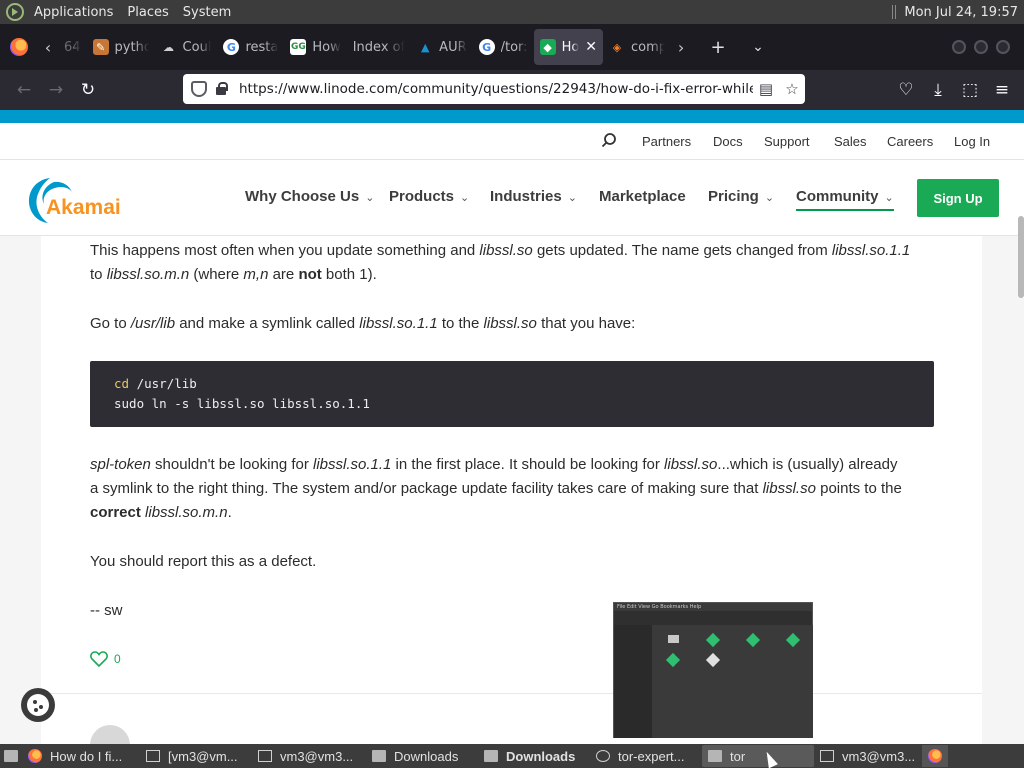 The width and height of the screenshot is (1024, 768). I want to click on forward-icon: →, so click(56, 90).